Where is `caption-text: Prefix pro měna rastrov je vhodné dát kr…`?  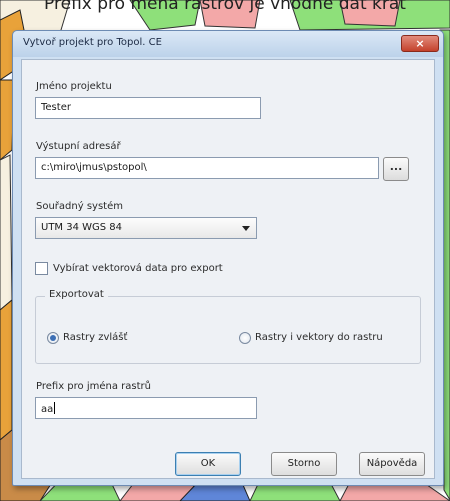 caption-text: Prefix pro měna rastrov je vhodné dát kr… is located at coordinates (225, 7).